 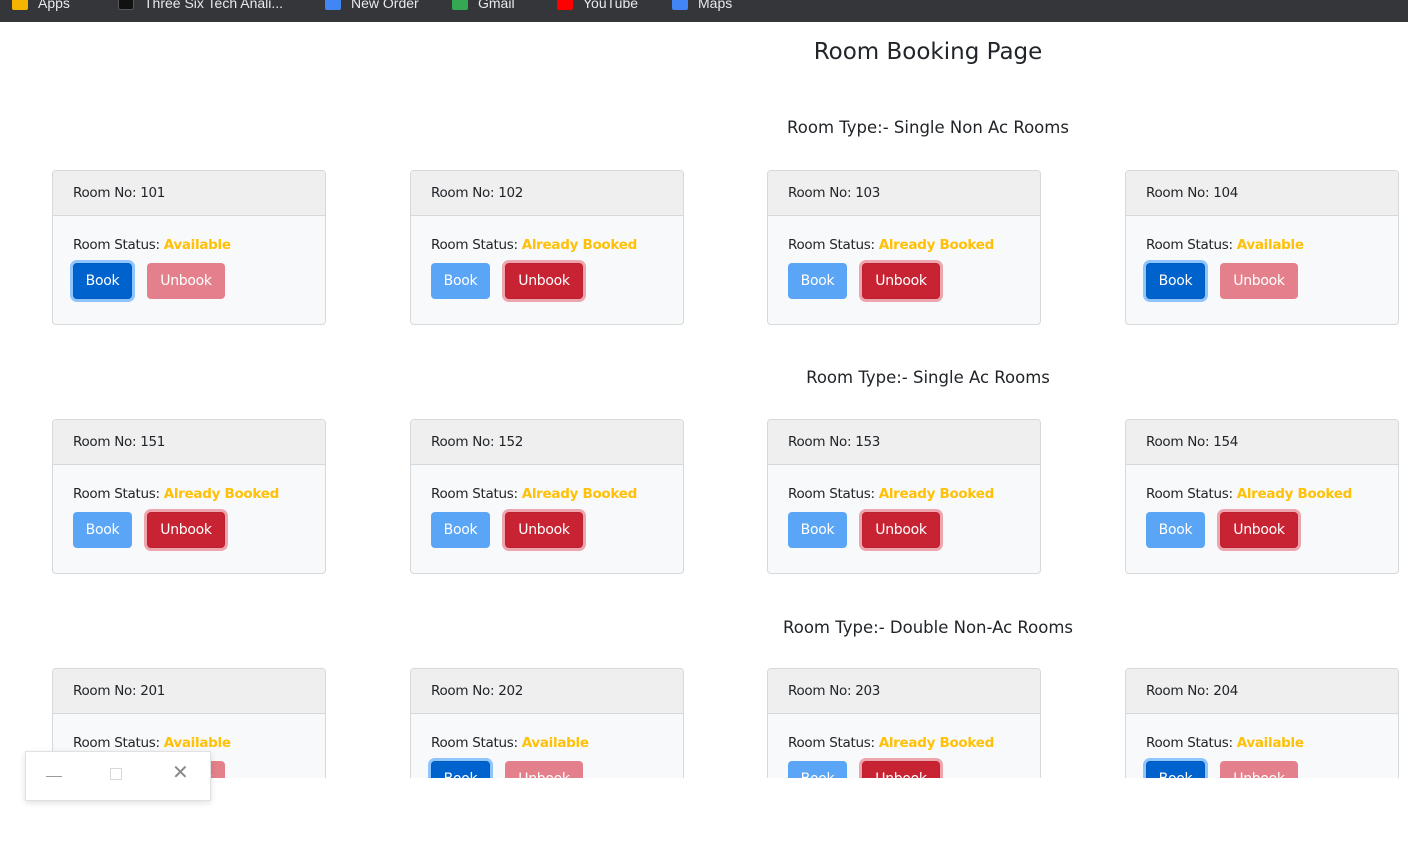 What do you see at coordinates (189, 193) in the screenshot?
I see `room-number: Room No: 101` at bounding box center [189, 193].